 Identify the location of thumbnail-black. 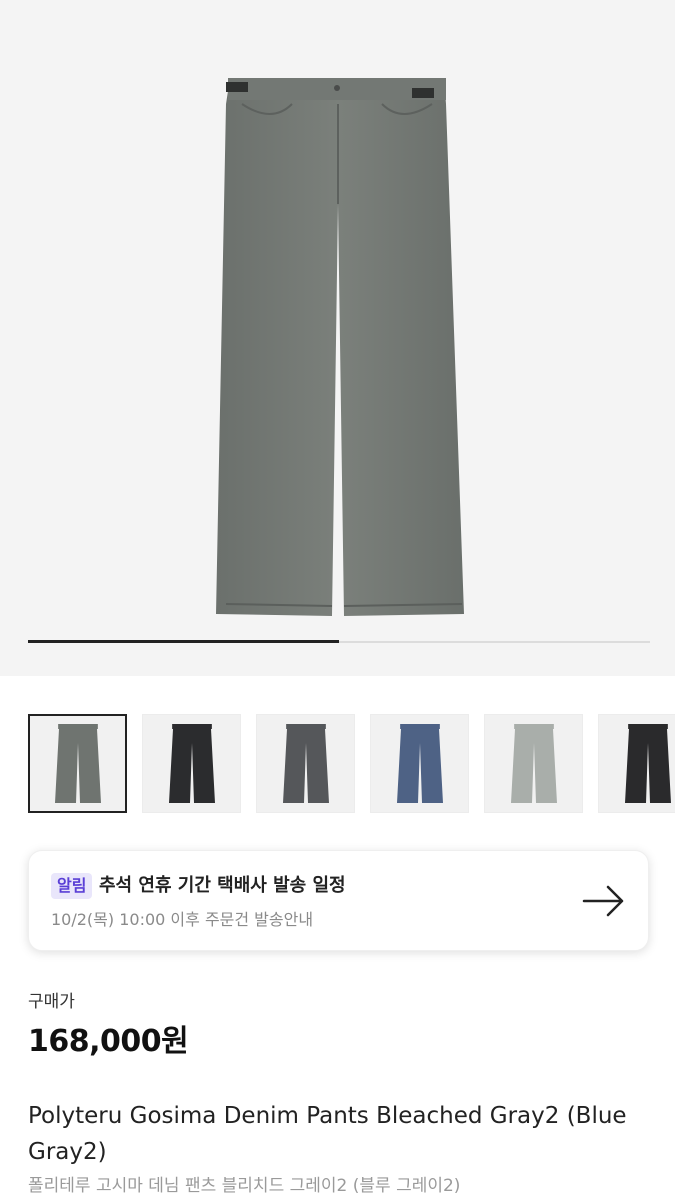
(191, 763).